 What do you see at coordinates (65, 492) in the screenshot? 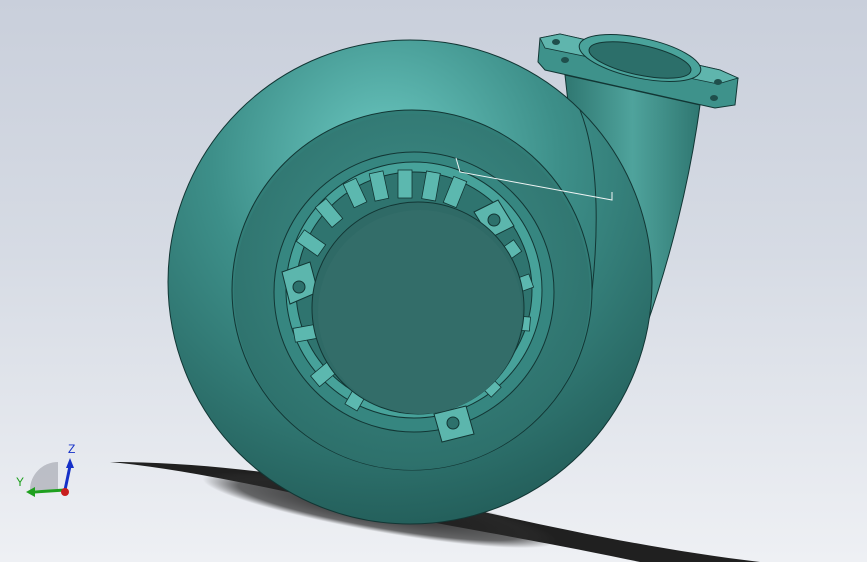
I see `x-axis-marker` at bounding box center [65, 492].